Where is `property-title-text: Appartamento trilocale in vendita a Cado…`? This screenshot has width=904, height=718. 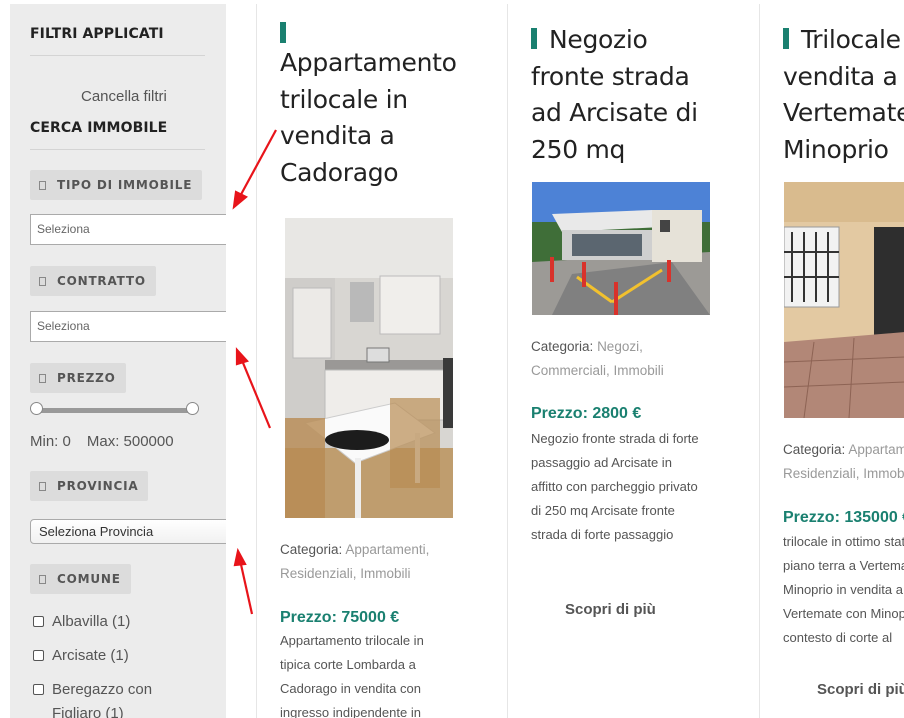
property-title-text: Appartamento trilocale in vendita a Cado… is located at coordinates (368, 117).